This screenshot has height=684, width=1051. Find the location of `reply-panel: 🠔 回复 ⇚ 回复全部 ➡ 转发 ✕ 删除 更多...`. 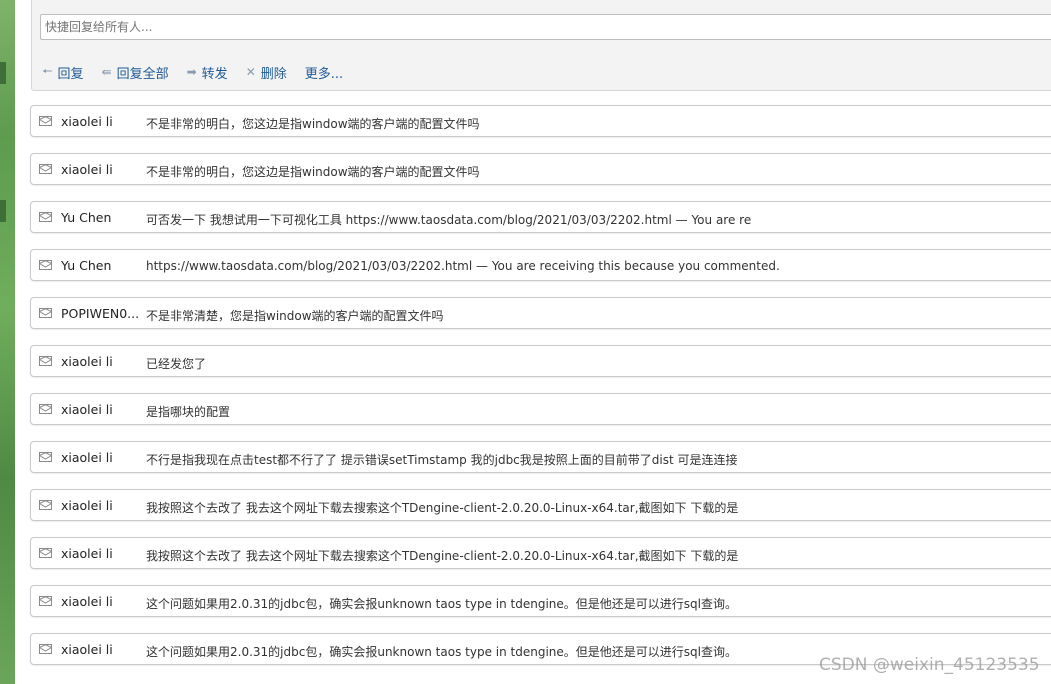

reply-panel: 🠔 回复 ⇚ 回复全部 ➡ 转发 ✕ 删除 更多... is located at coordinates (541, 45).